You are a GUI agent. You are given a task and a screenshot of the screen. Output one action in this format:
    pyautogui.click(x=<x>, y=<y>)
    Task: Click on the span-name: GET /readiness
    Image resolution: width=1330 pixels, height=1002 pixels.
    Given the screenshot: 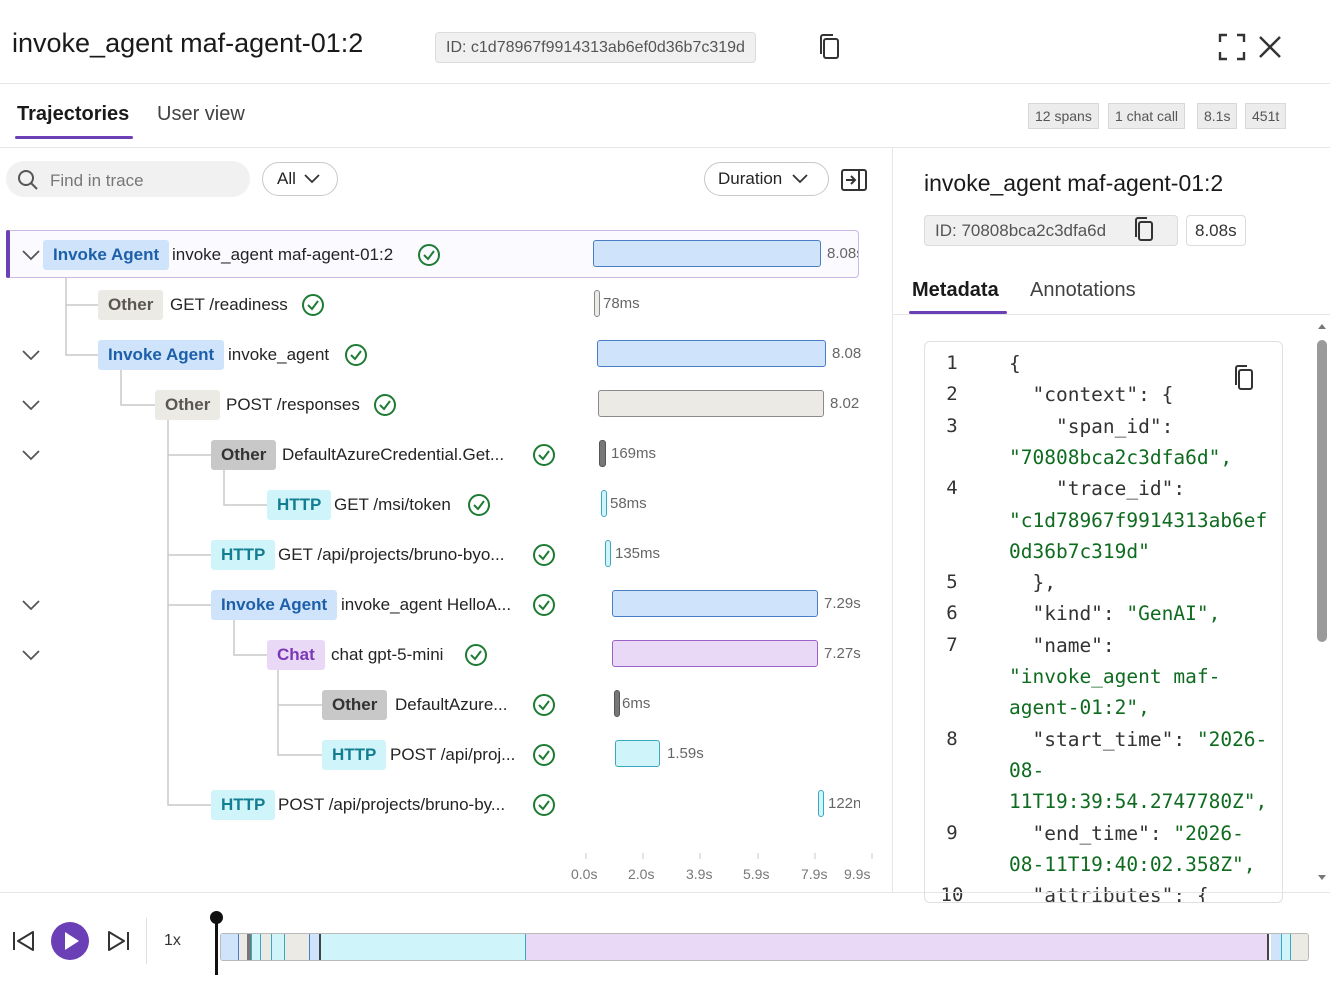 What is the action you would take?
    pyautogui.click(x=229, y=305)
    